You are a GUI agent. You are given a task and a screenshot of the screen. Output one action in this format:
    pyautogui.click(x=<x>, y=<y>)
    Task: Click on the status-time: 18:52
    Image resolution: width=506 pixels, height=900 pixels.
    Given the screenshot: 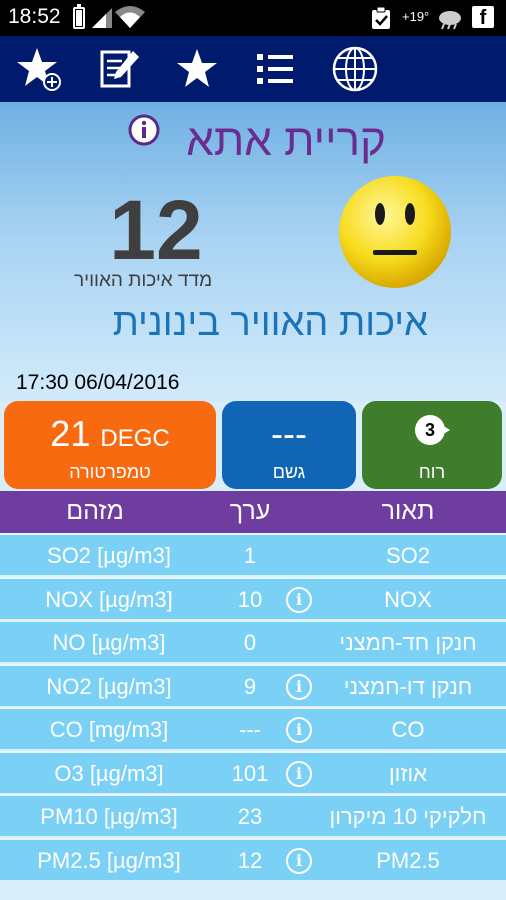 What is the action you would take?
    pyautogui.click(x=34, y=16)
    